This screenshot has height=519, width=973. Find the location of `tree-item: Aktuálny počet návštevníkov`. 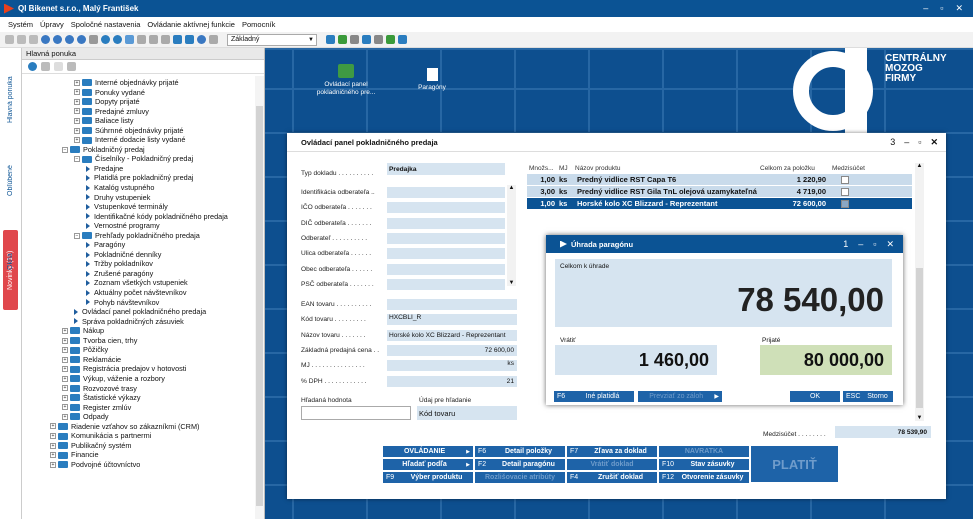

tree-item: Aktuálny počet návštevníkov is located at coordinates (138, 293).